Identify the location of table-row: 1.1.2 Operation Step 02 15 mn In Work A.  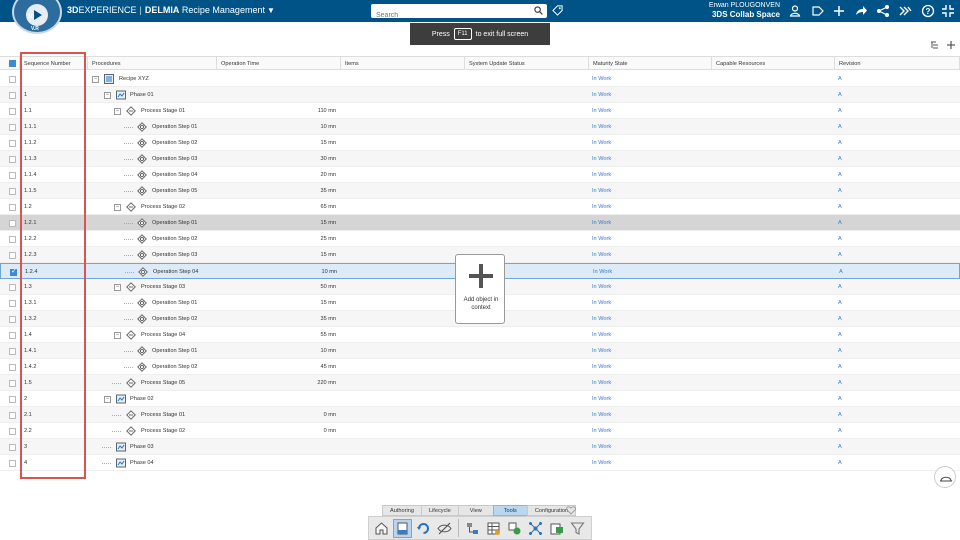
(480, 143).